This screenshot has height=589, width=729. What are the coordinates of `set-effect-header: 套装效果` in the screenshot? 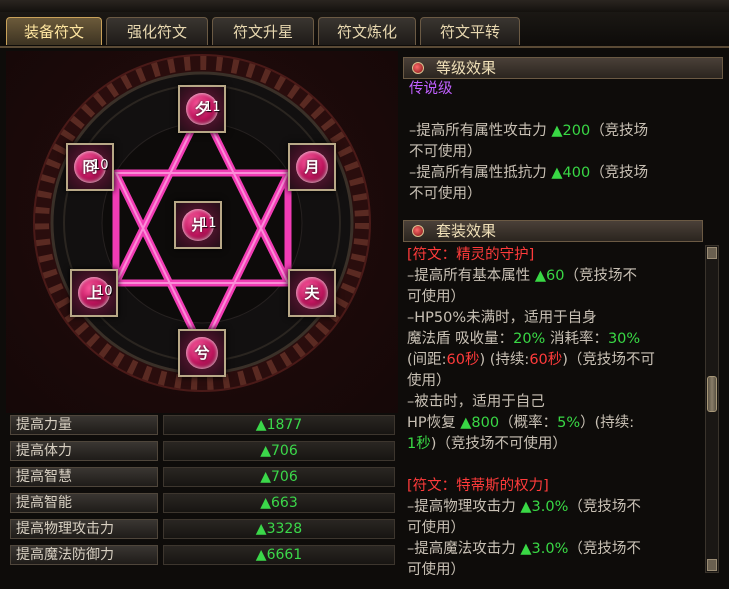 It's located at (553, 231).